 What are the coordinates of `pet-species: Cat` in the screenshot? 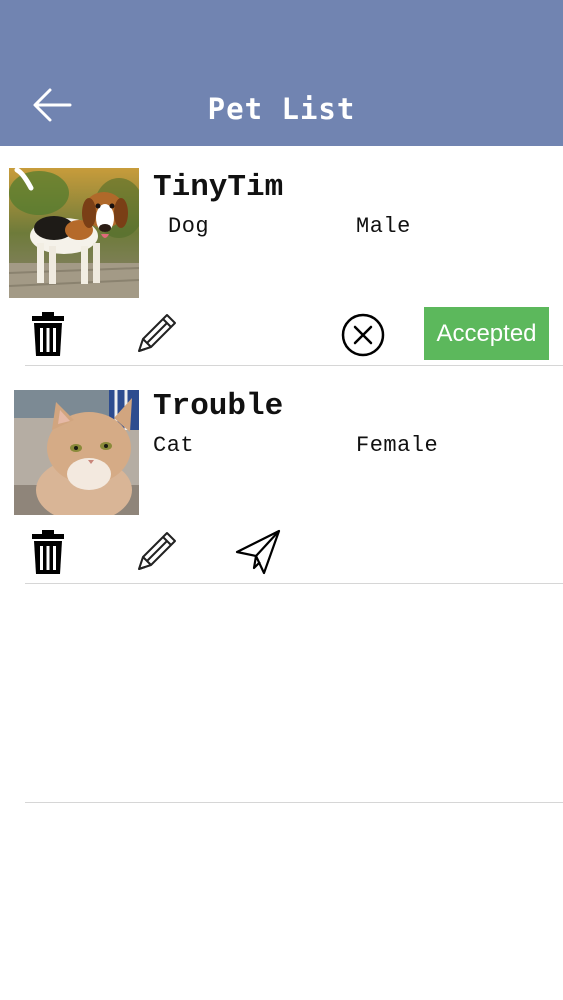 It's located at (174, 445).